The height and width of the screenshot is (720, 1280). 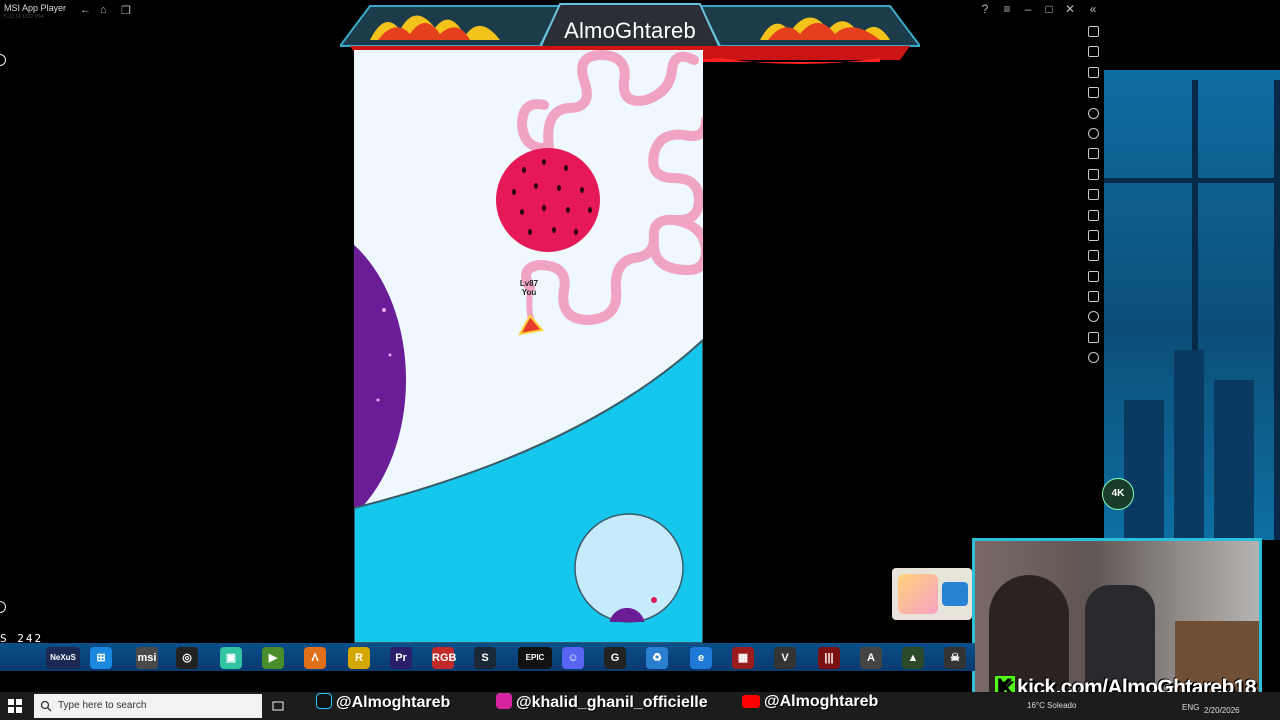 What do you see at coordinates (231, 658) in the screenshot?
I see `streamlabs-icon: ▣` at bounding box center [231, 658].